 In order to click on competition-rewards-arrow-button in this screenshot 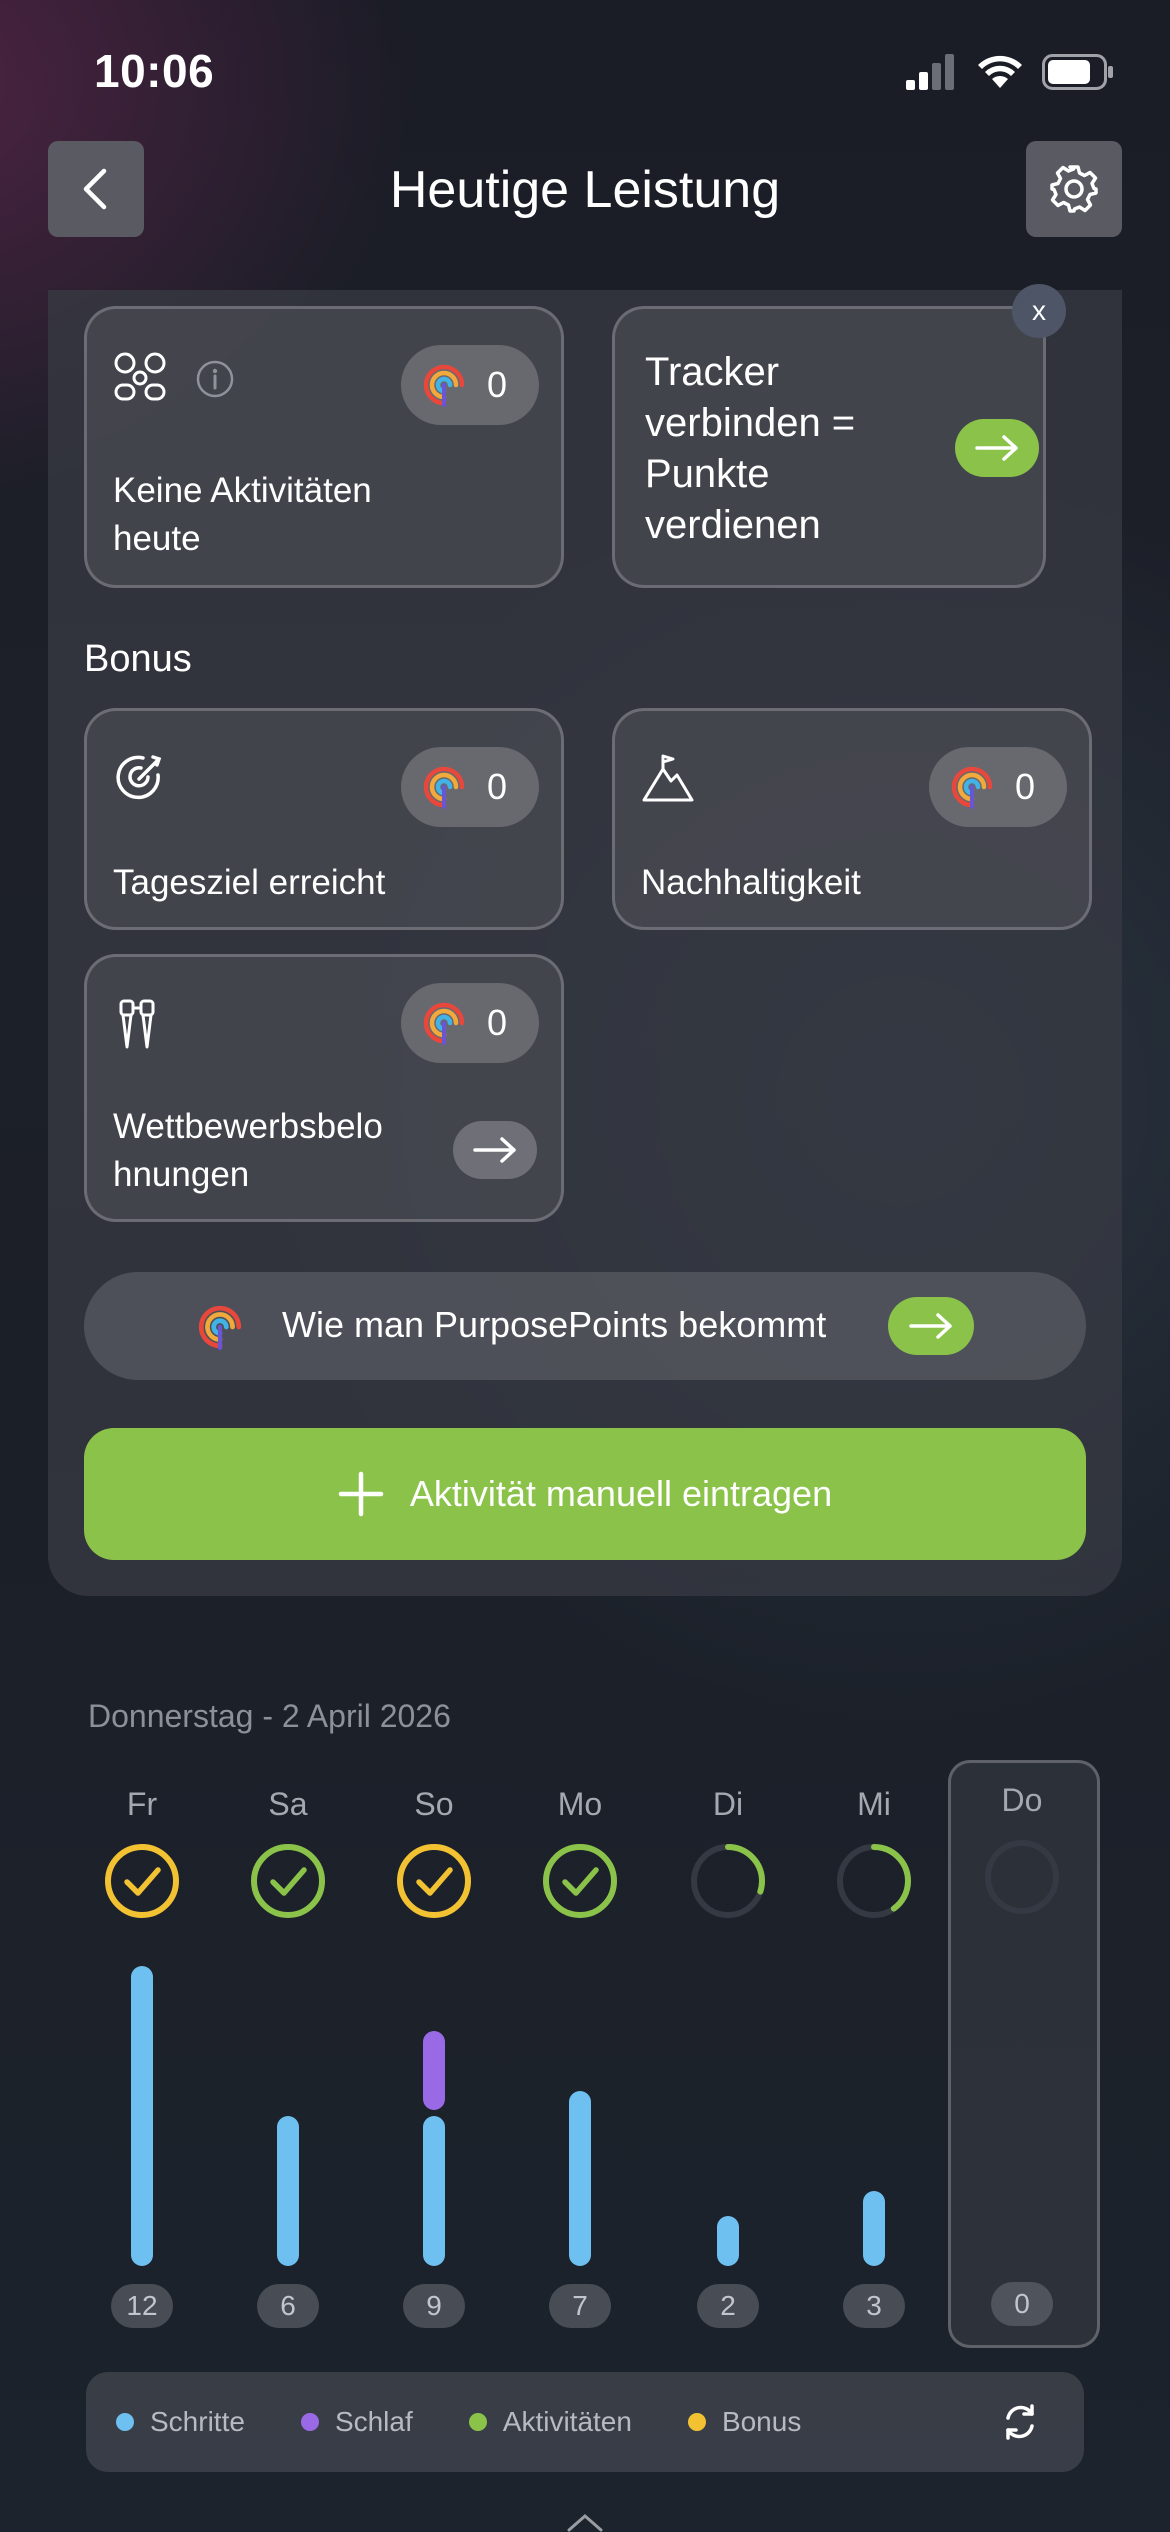, I will do `click(495, 1150)`.